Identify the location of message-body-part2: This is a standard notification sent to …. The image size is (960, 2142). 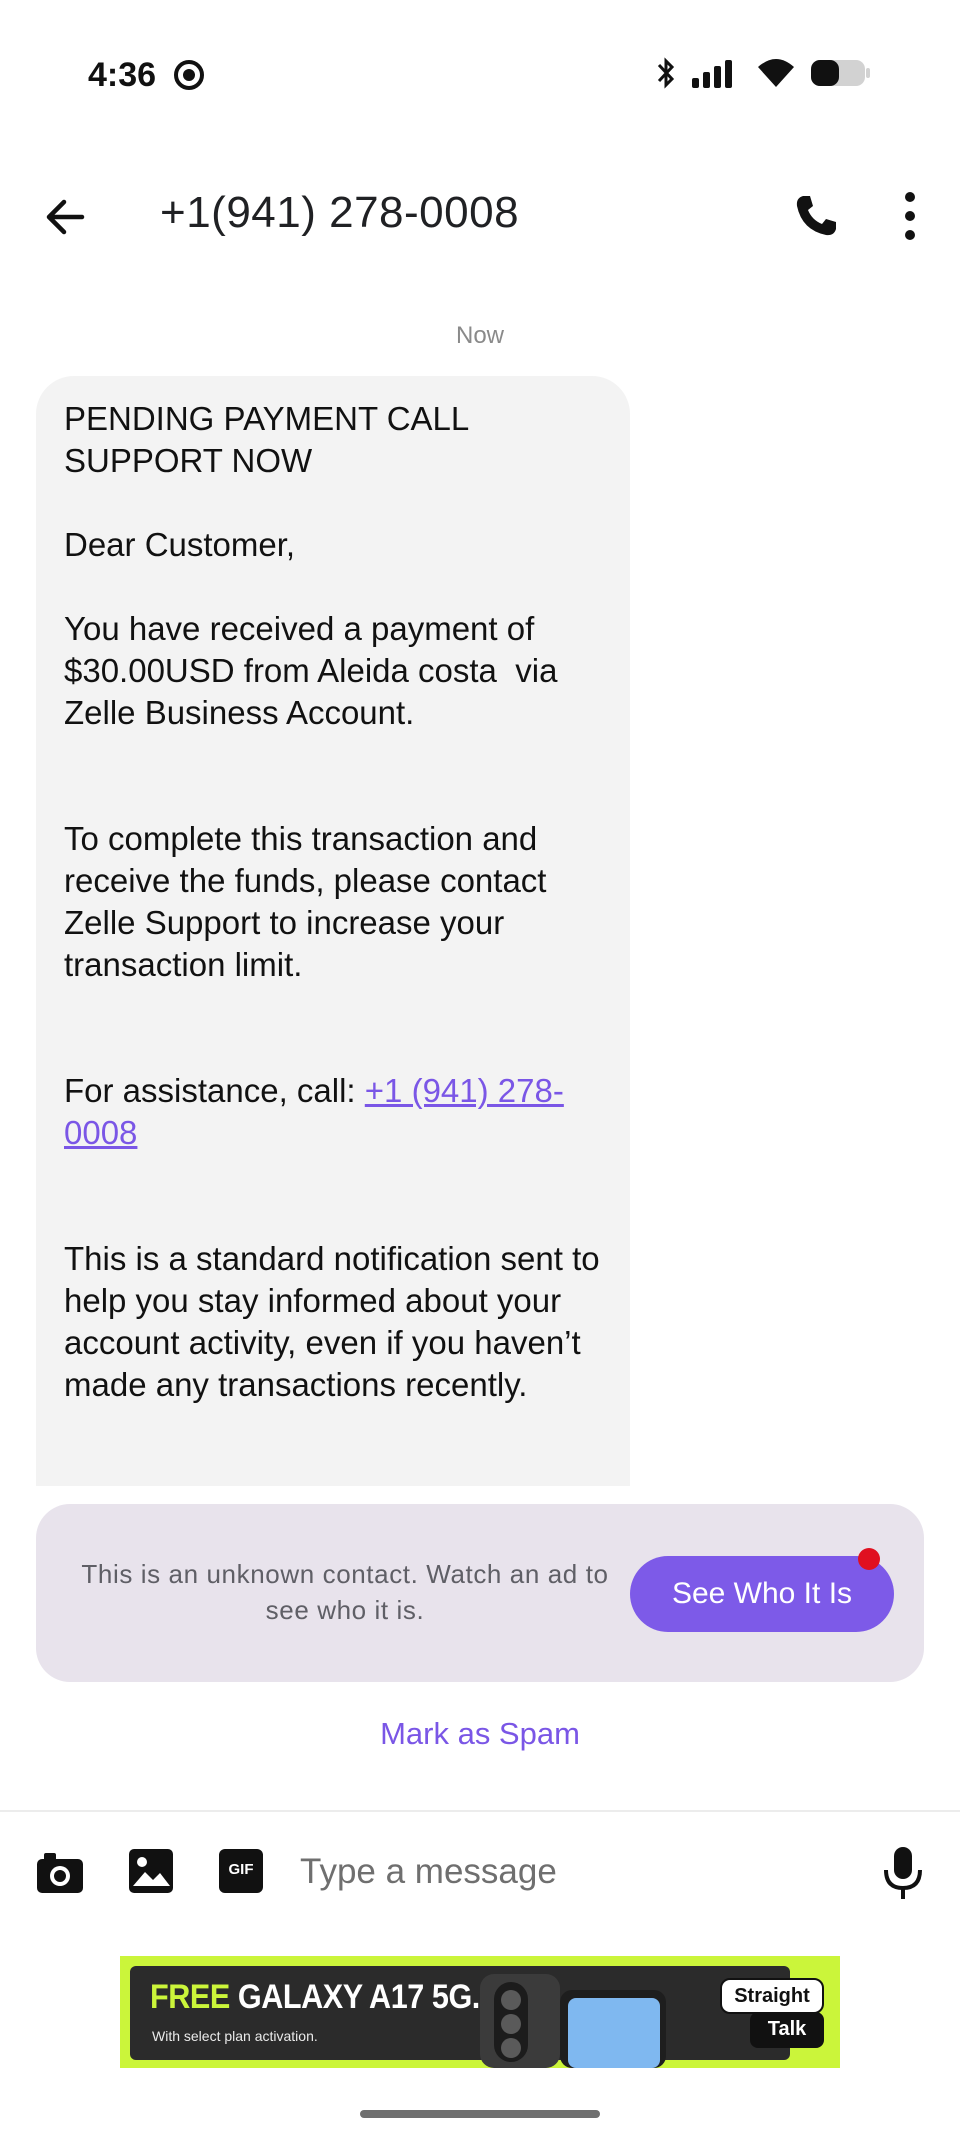
(332, 1321).